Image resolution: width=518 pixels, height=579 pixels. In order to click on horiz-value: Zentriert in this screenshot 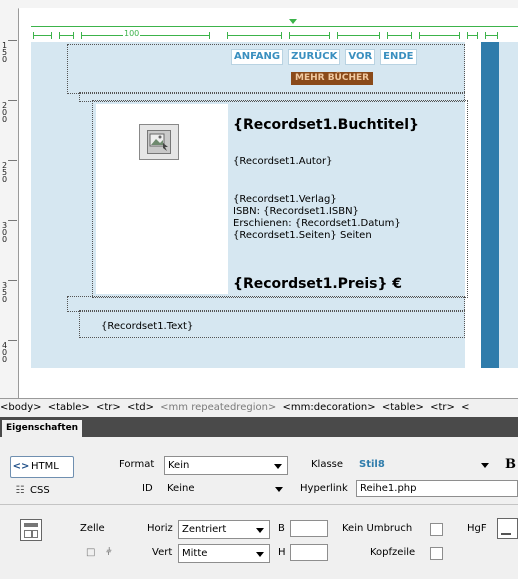, I will do `click(204, 529)`.